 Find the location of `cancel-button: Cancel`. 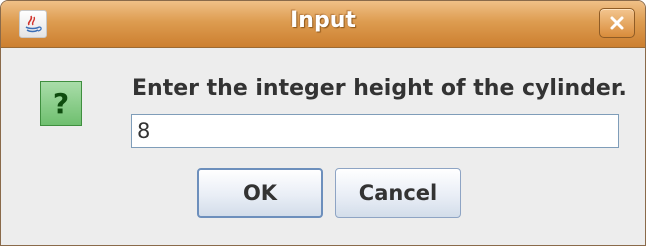

cancel-button: Cancel is located at coordinates (398, 193).